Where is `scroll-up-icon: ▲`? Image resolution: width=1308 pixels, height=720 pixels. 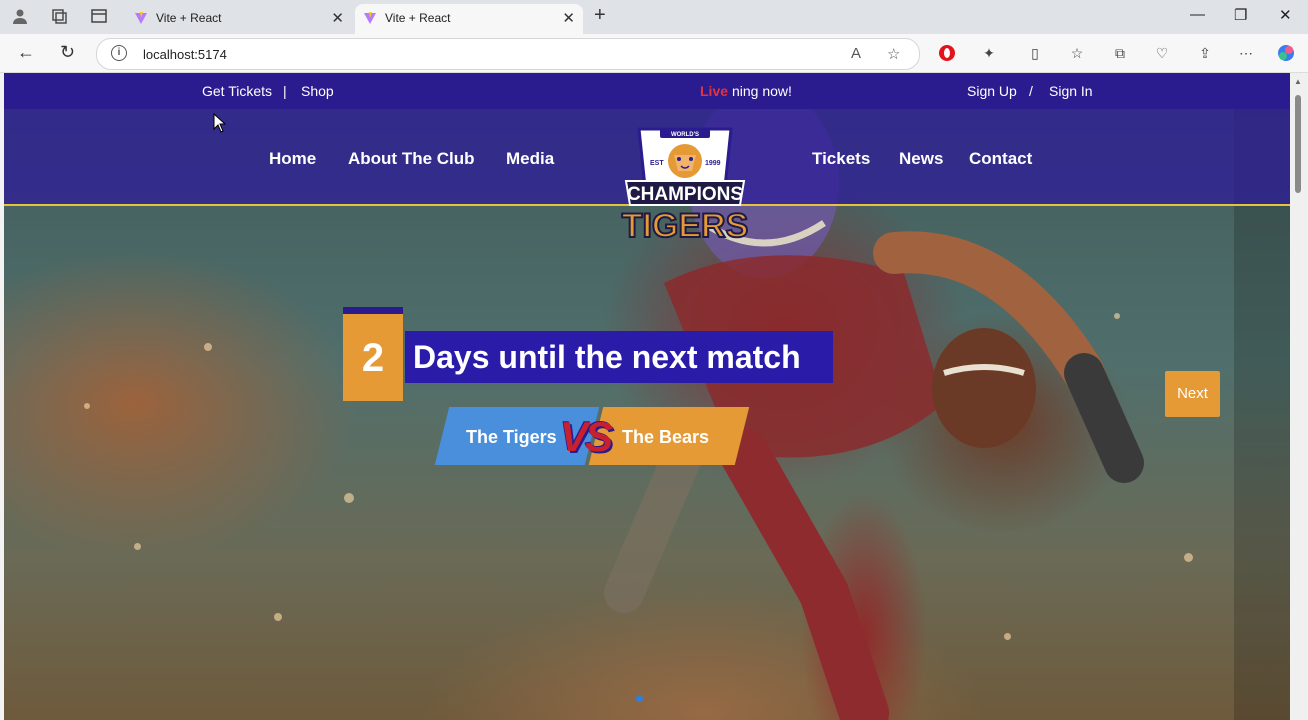
scroll-up-icon: ▲ is located at coordinates (1298, 81).